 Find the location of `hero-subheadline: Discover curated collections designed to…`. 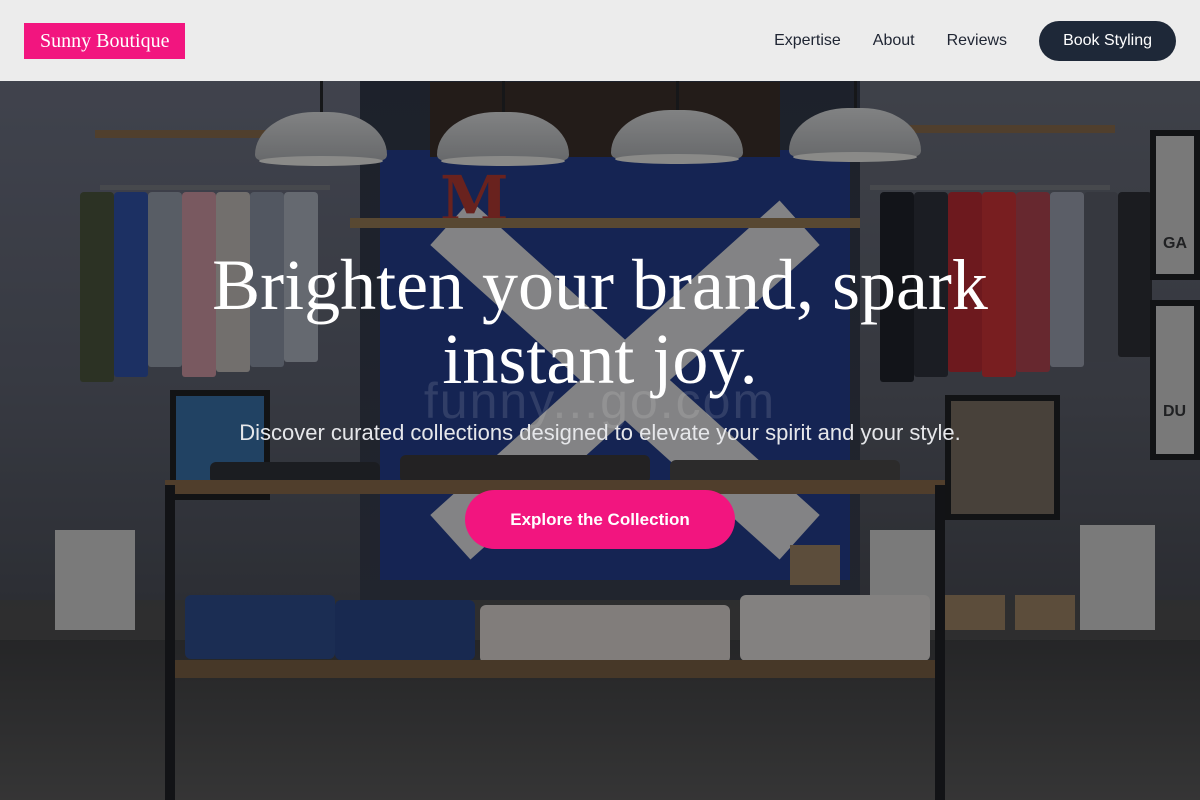

hero-subheadline: Discover curated collections designed to… is located at coordinates (600, 432).